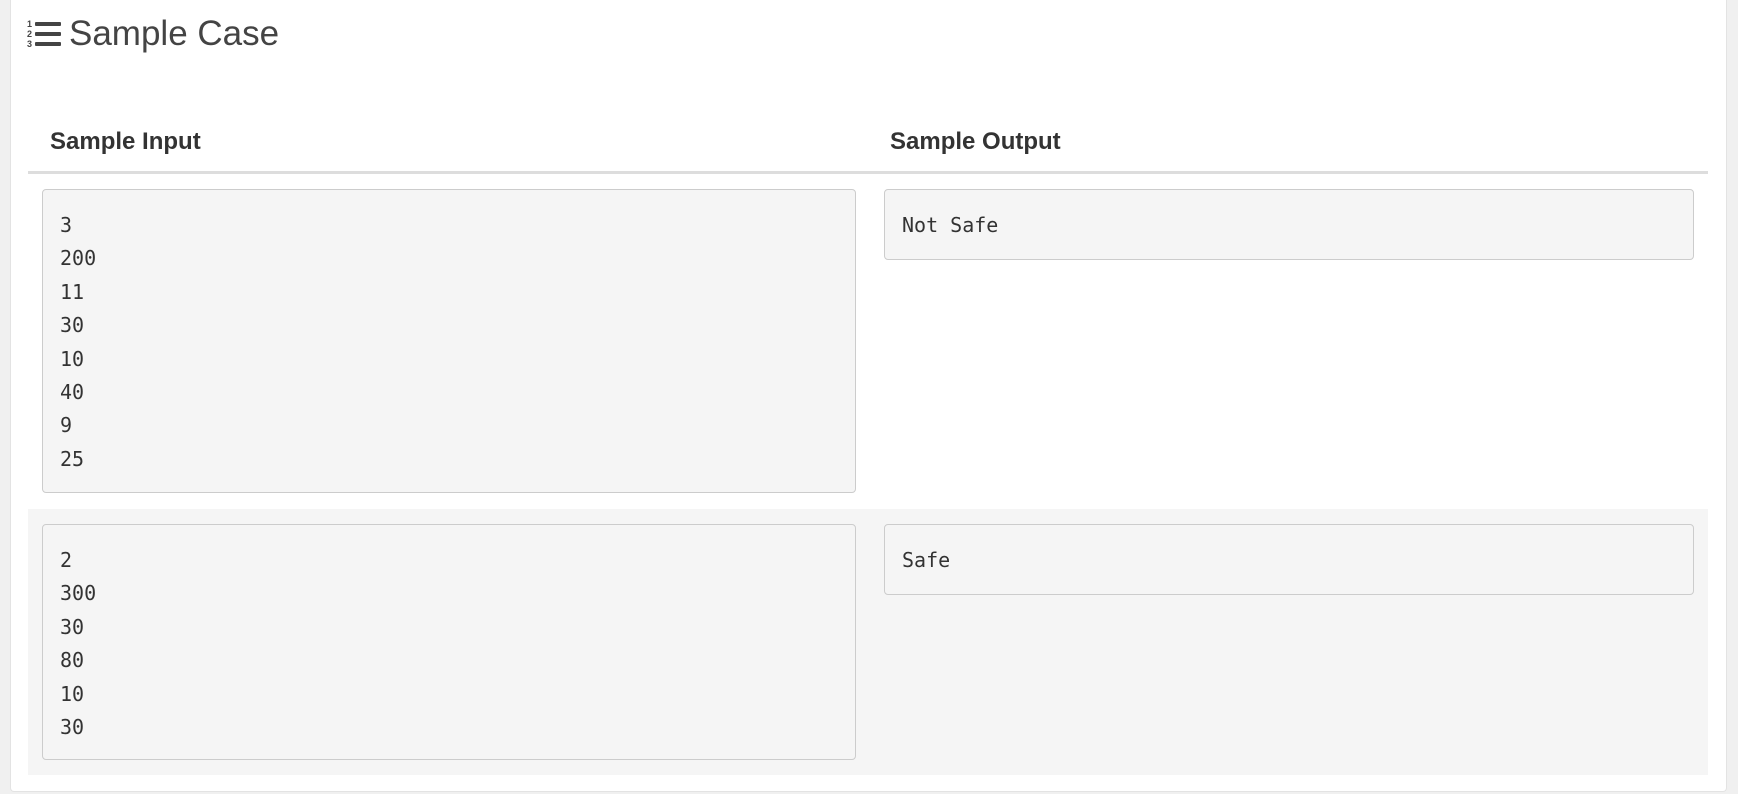  Describe the element at coordinates (125, 141) in the screenshot. I see `sample-input-header: Sample Input` at that location.